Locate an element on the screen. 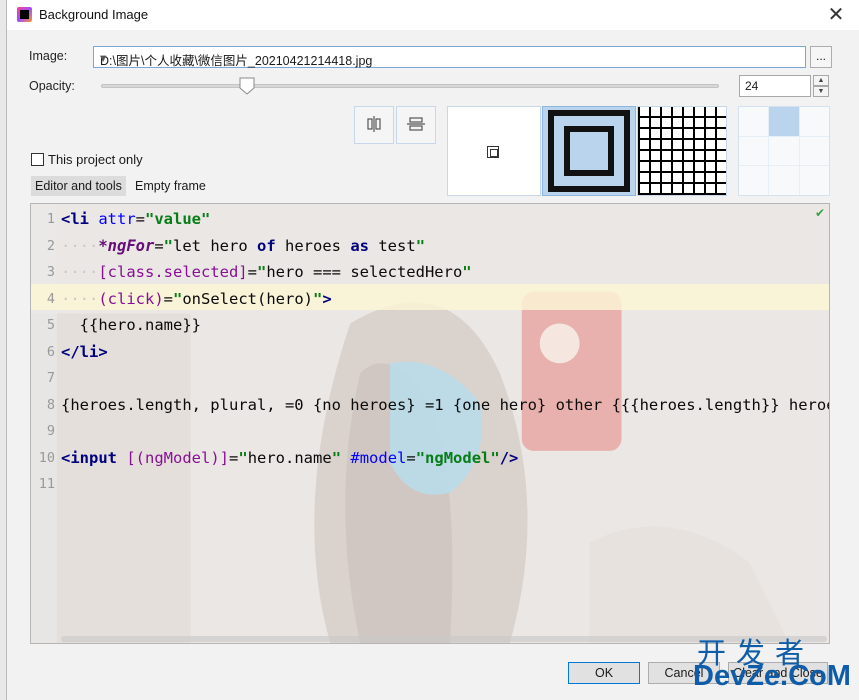  line-number: 9 is located at coordinates (50, 431).